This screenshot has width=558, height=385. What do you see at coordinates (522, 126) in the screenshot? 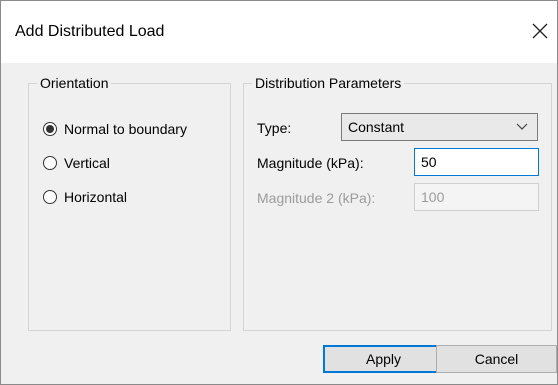
I see `chevron-down-icon` at bounding box center [522, 126].